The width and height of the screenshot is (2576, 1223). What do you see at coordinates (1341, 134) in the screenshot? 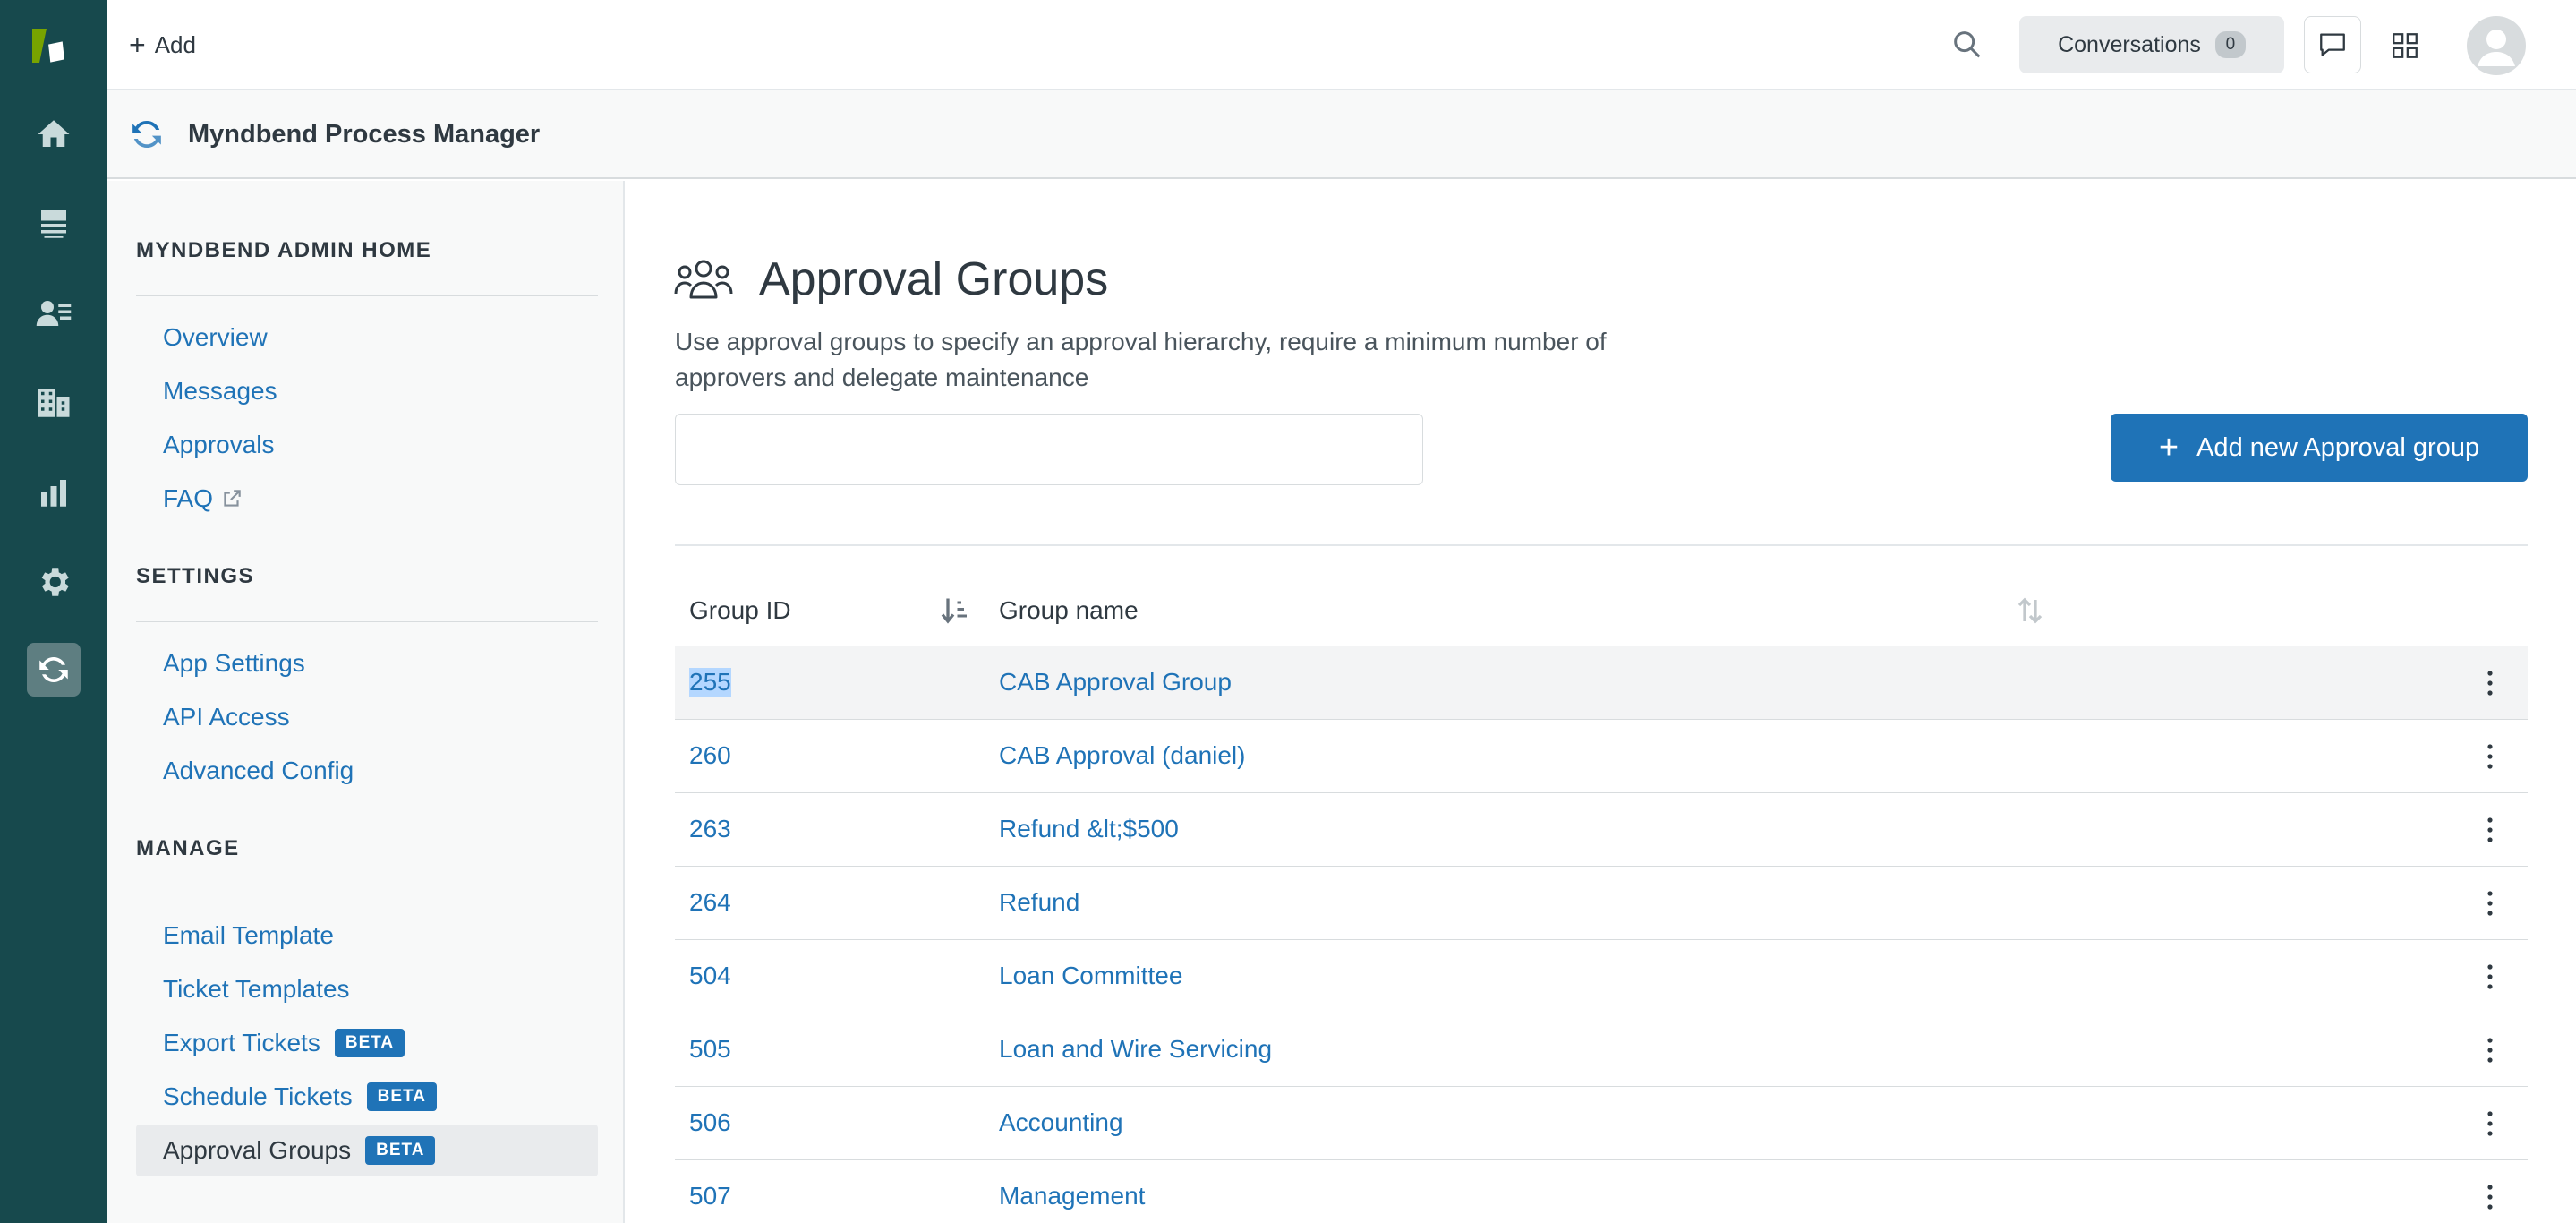
I see `app-bar: Myndbend Process Manager` at bounding box center [1341, 134].